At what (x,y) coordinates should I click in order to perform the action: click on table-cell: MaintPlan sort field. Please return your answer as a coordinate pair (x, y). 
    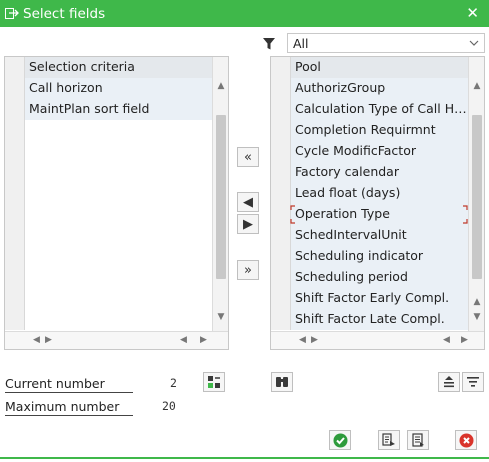
    Looking at the image, I should click on (119, 109).